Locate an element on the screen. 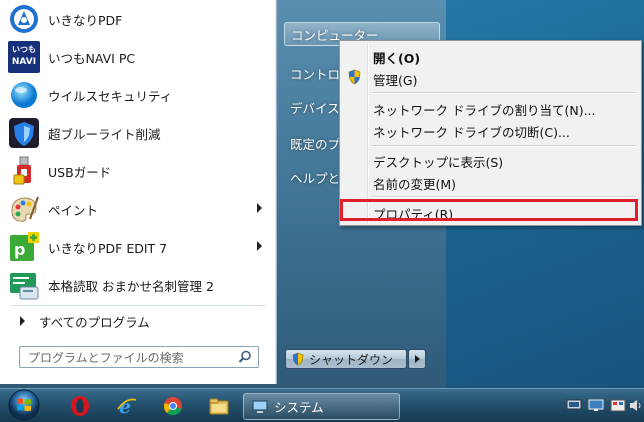 The height and width of the screenshot is (422, 644). display-icon is located at coordinates (596, 405).